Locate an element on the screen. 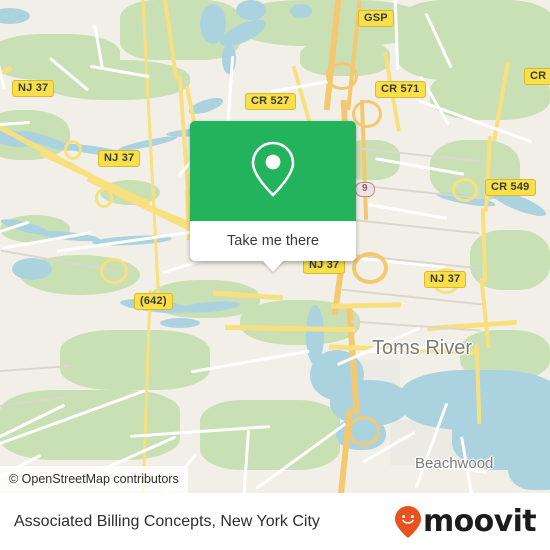  osm-attribution: © OpenStreetMap contributors is located at coordinates (94, 479).